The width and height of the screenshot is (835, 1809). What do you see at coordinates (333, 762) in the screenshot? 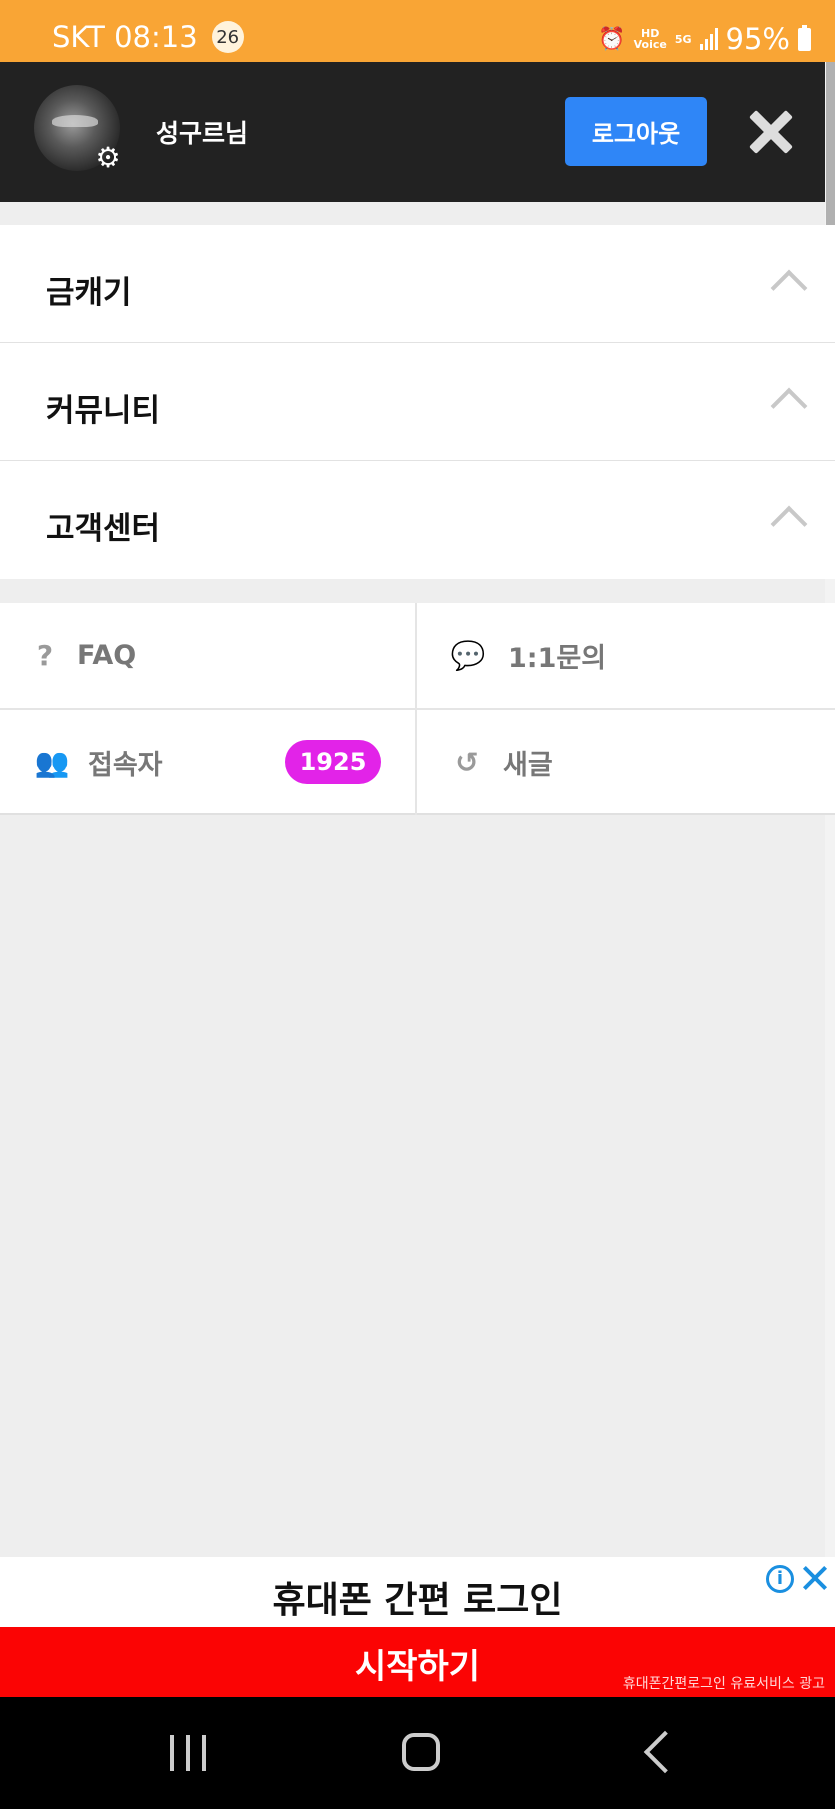
I see `visitors-count-badge: 1925` at bounding box center [333, 762].